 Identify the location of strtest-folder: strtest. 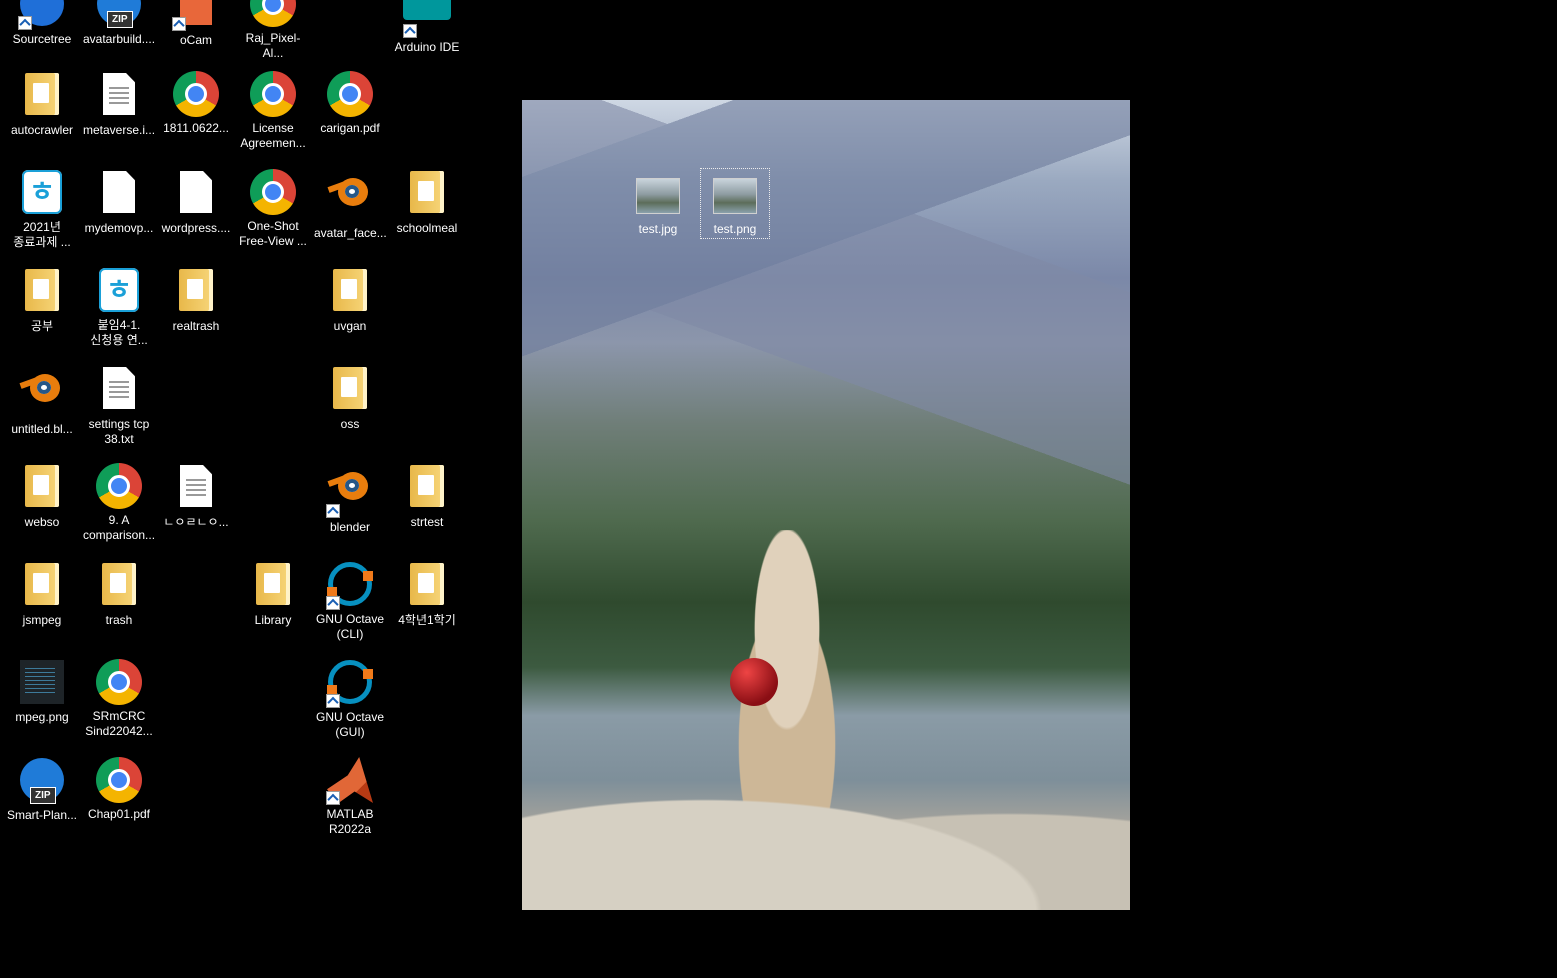
(427, 496).